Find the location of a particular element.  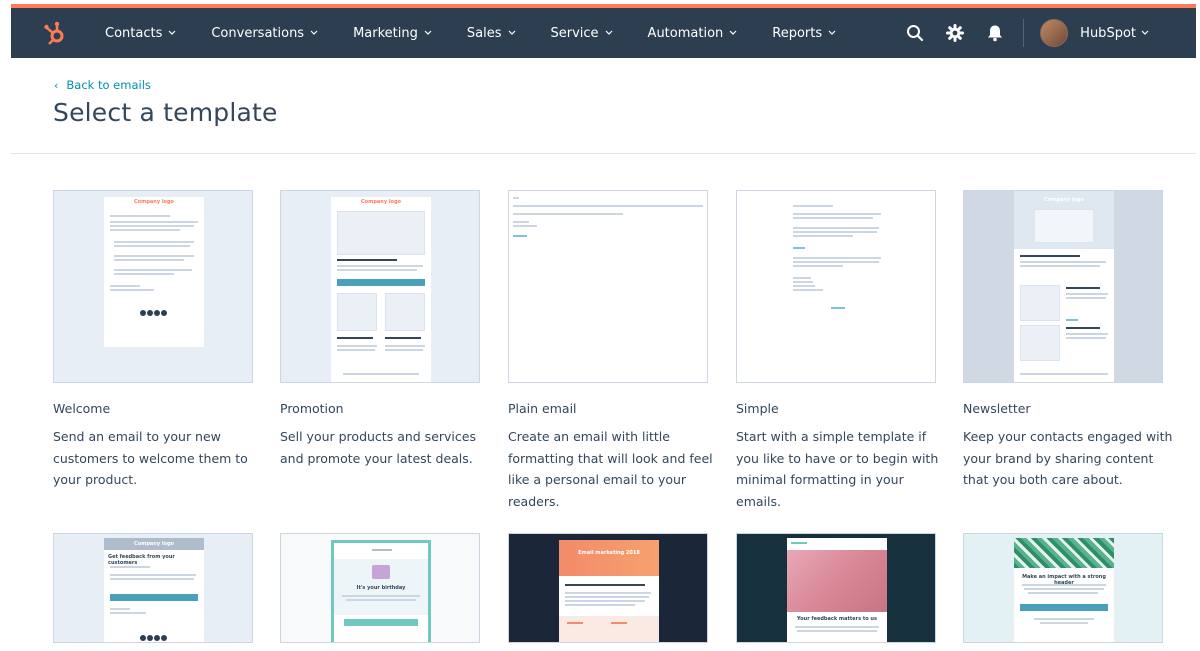

menu-contacts: Contacts is located at coordinates (141, 33).